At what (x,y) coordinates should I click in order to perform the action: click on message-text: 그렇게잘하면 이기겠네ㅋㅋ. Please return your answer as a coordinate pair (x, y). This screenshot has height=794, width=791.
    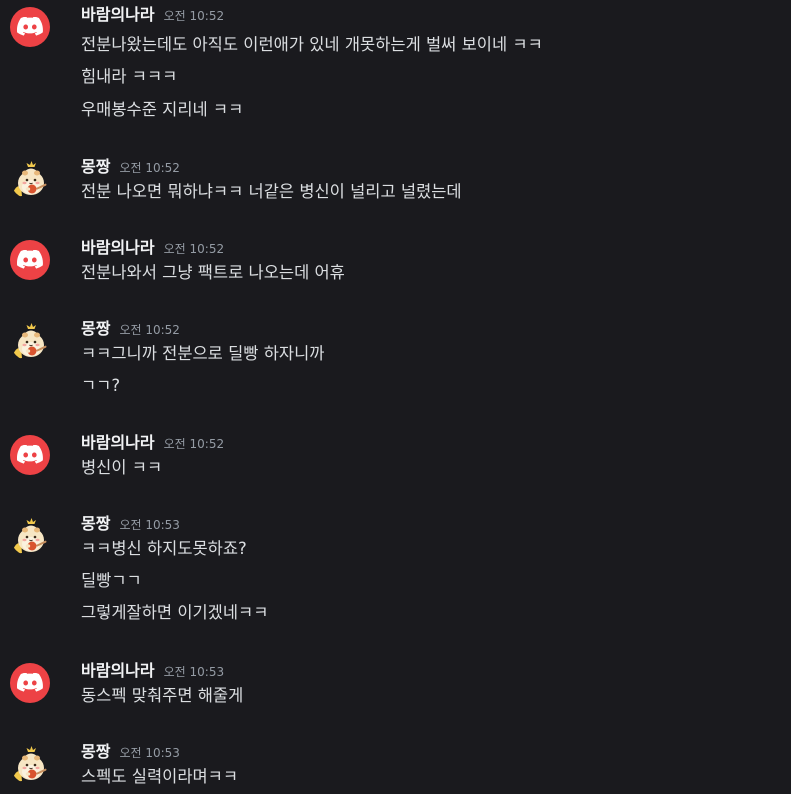
    Looking at the image, I should click on (175, 612).